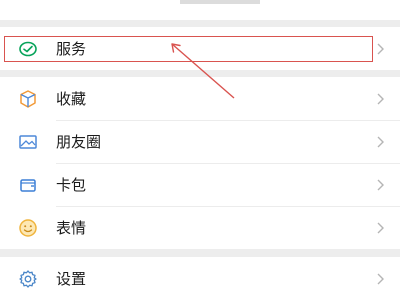 This screenshot has width=400, height=300. What do you see at coordinates (200, 184) in the screenshot?
I see `menu-item-cards: 卡包` at bounding box center [200, 184].